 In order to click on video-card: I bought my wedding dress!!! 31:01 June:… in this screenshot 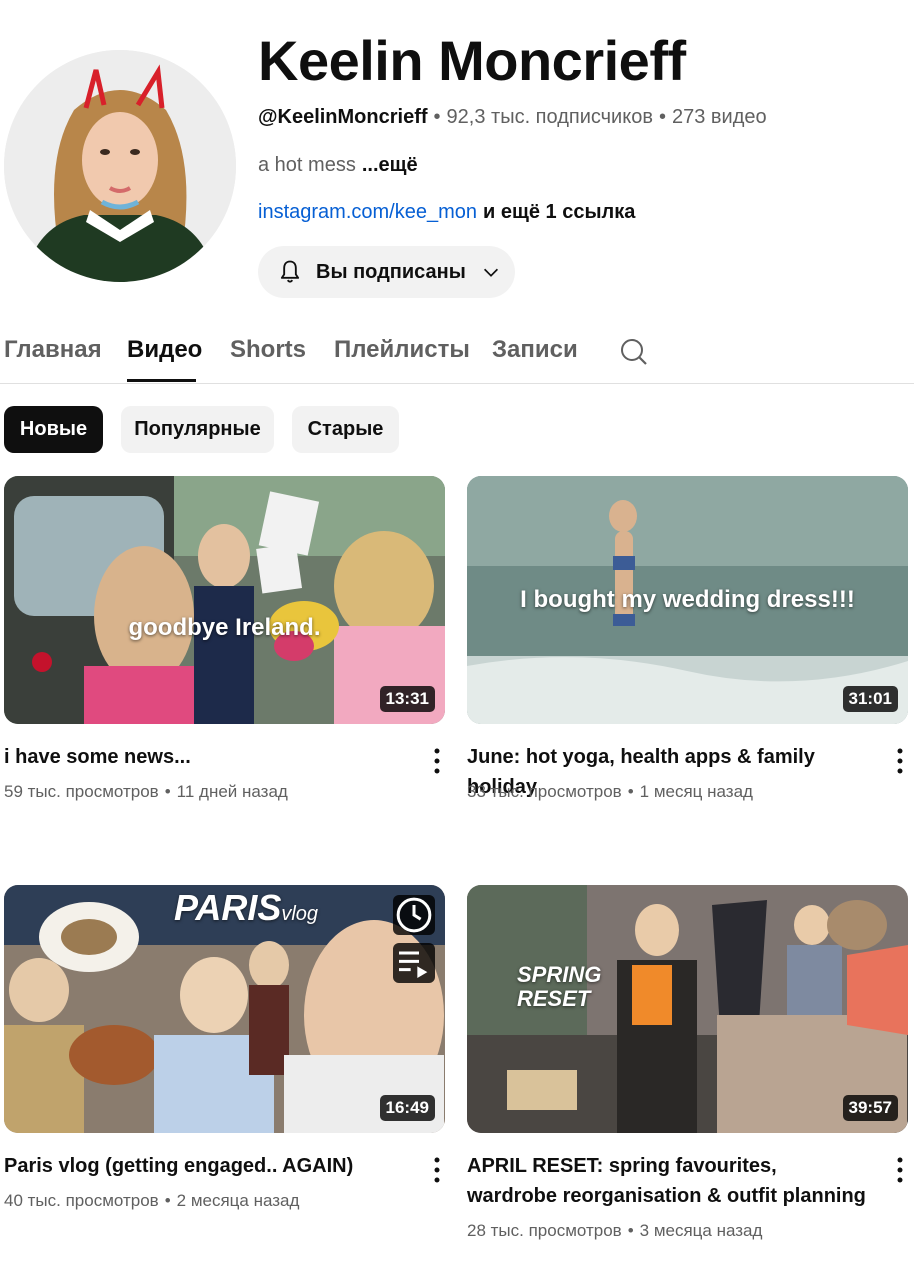, I will do `click(687, 638)`.